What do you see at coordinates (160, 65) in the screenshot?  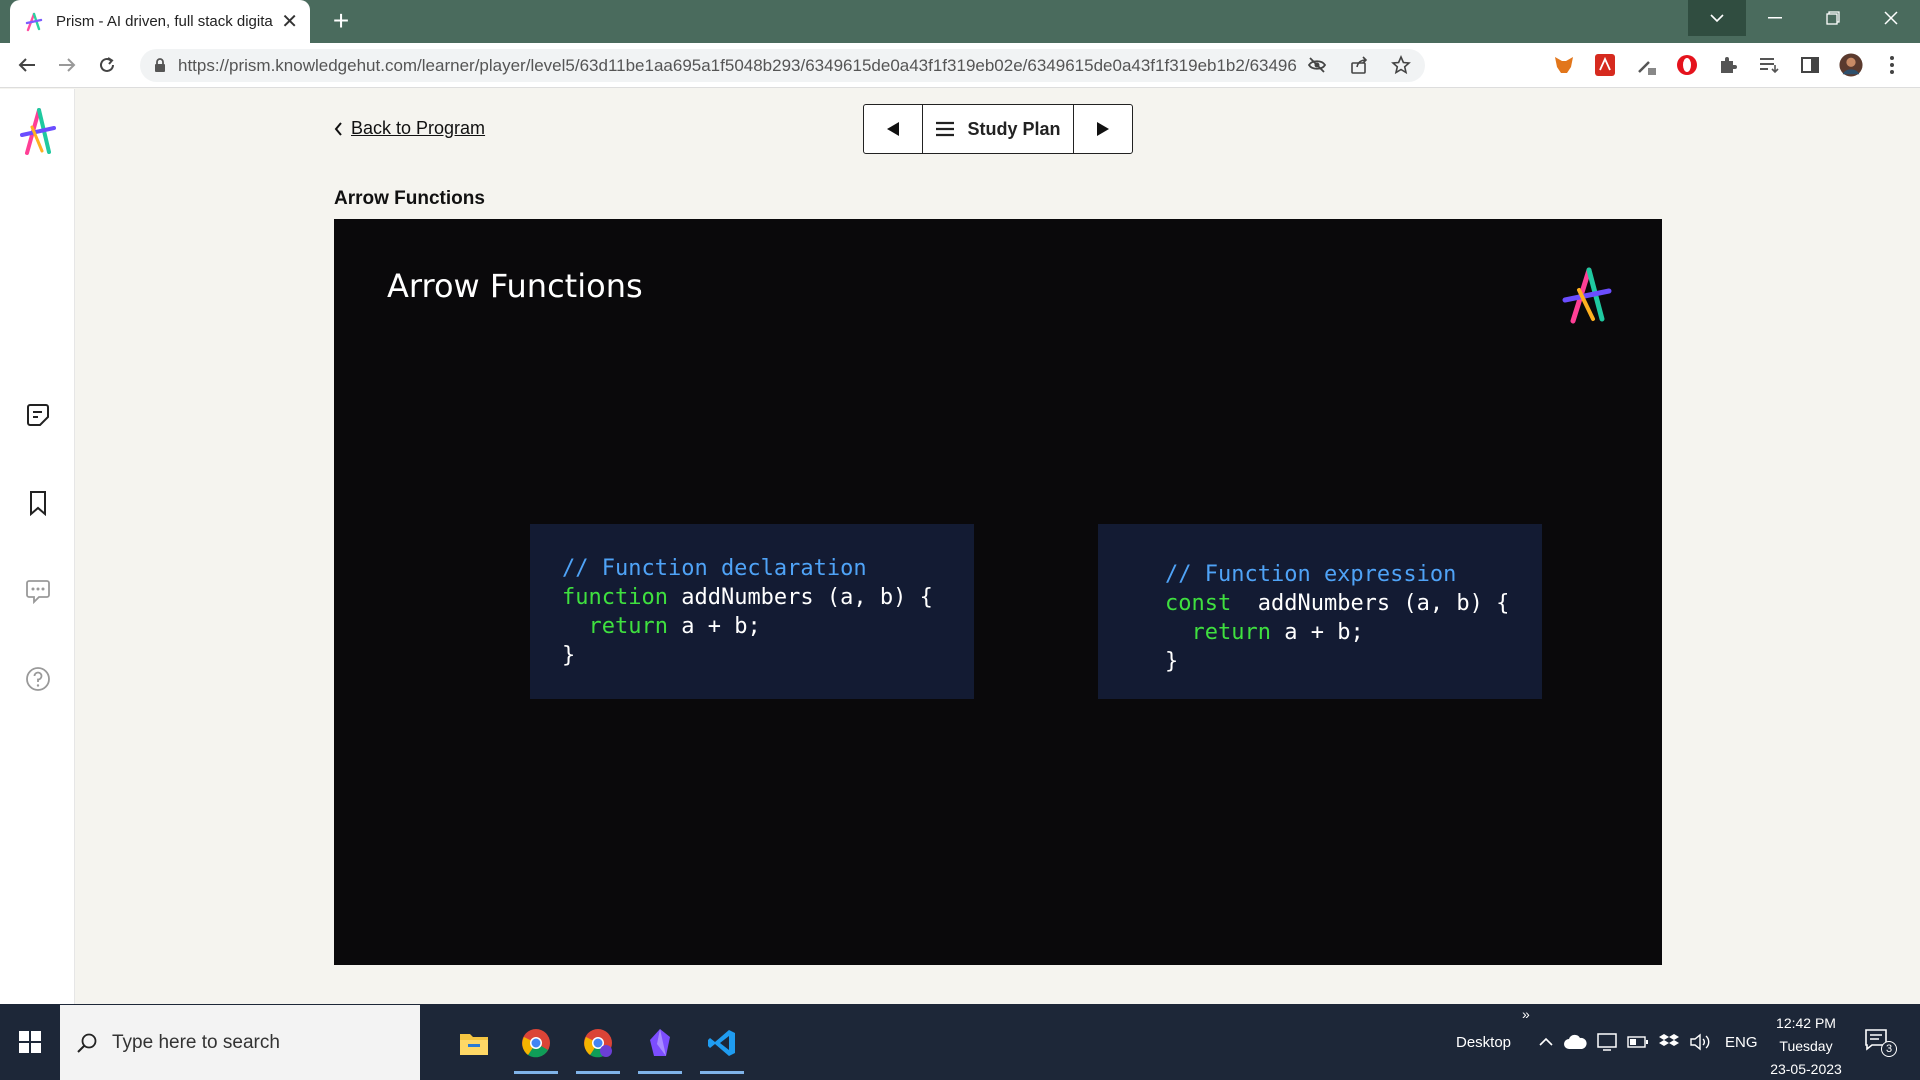 I see `lock-icon` at bounding box center [160, 65].